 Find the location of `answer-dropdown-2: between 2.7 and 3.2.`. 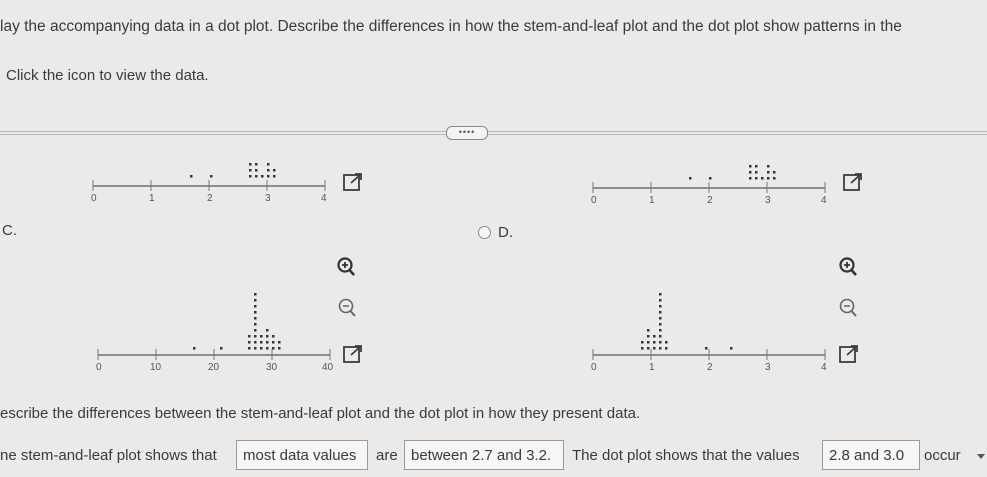

answer-dropdown-2: between 2.7 and 3.2. is located at coordinates (484, 455).